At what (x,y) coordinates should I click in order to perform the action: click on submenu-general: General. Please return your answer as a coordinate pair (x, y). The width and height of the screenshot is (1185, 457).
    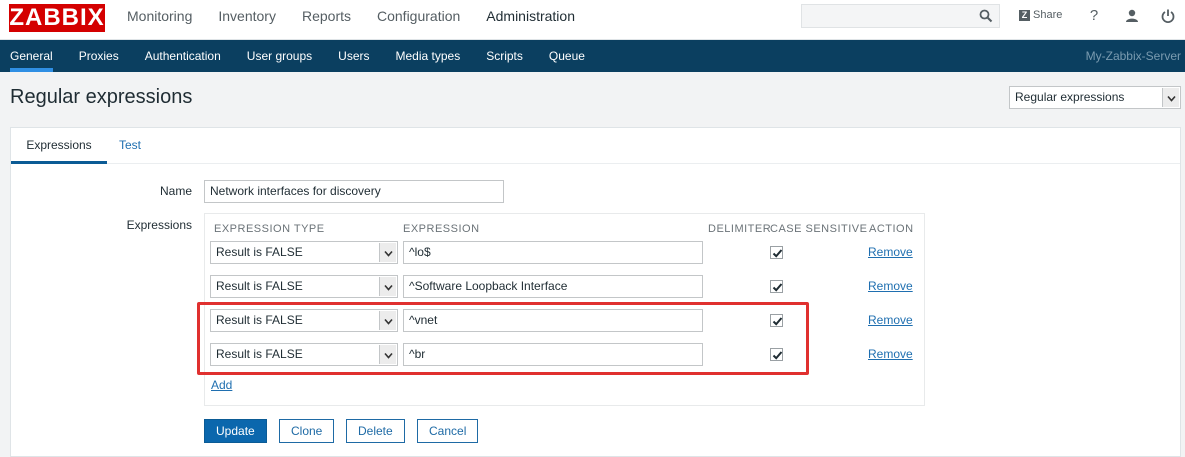
    Looking at the image, I should click on (33, 56).